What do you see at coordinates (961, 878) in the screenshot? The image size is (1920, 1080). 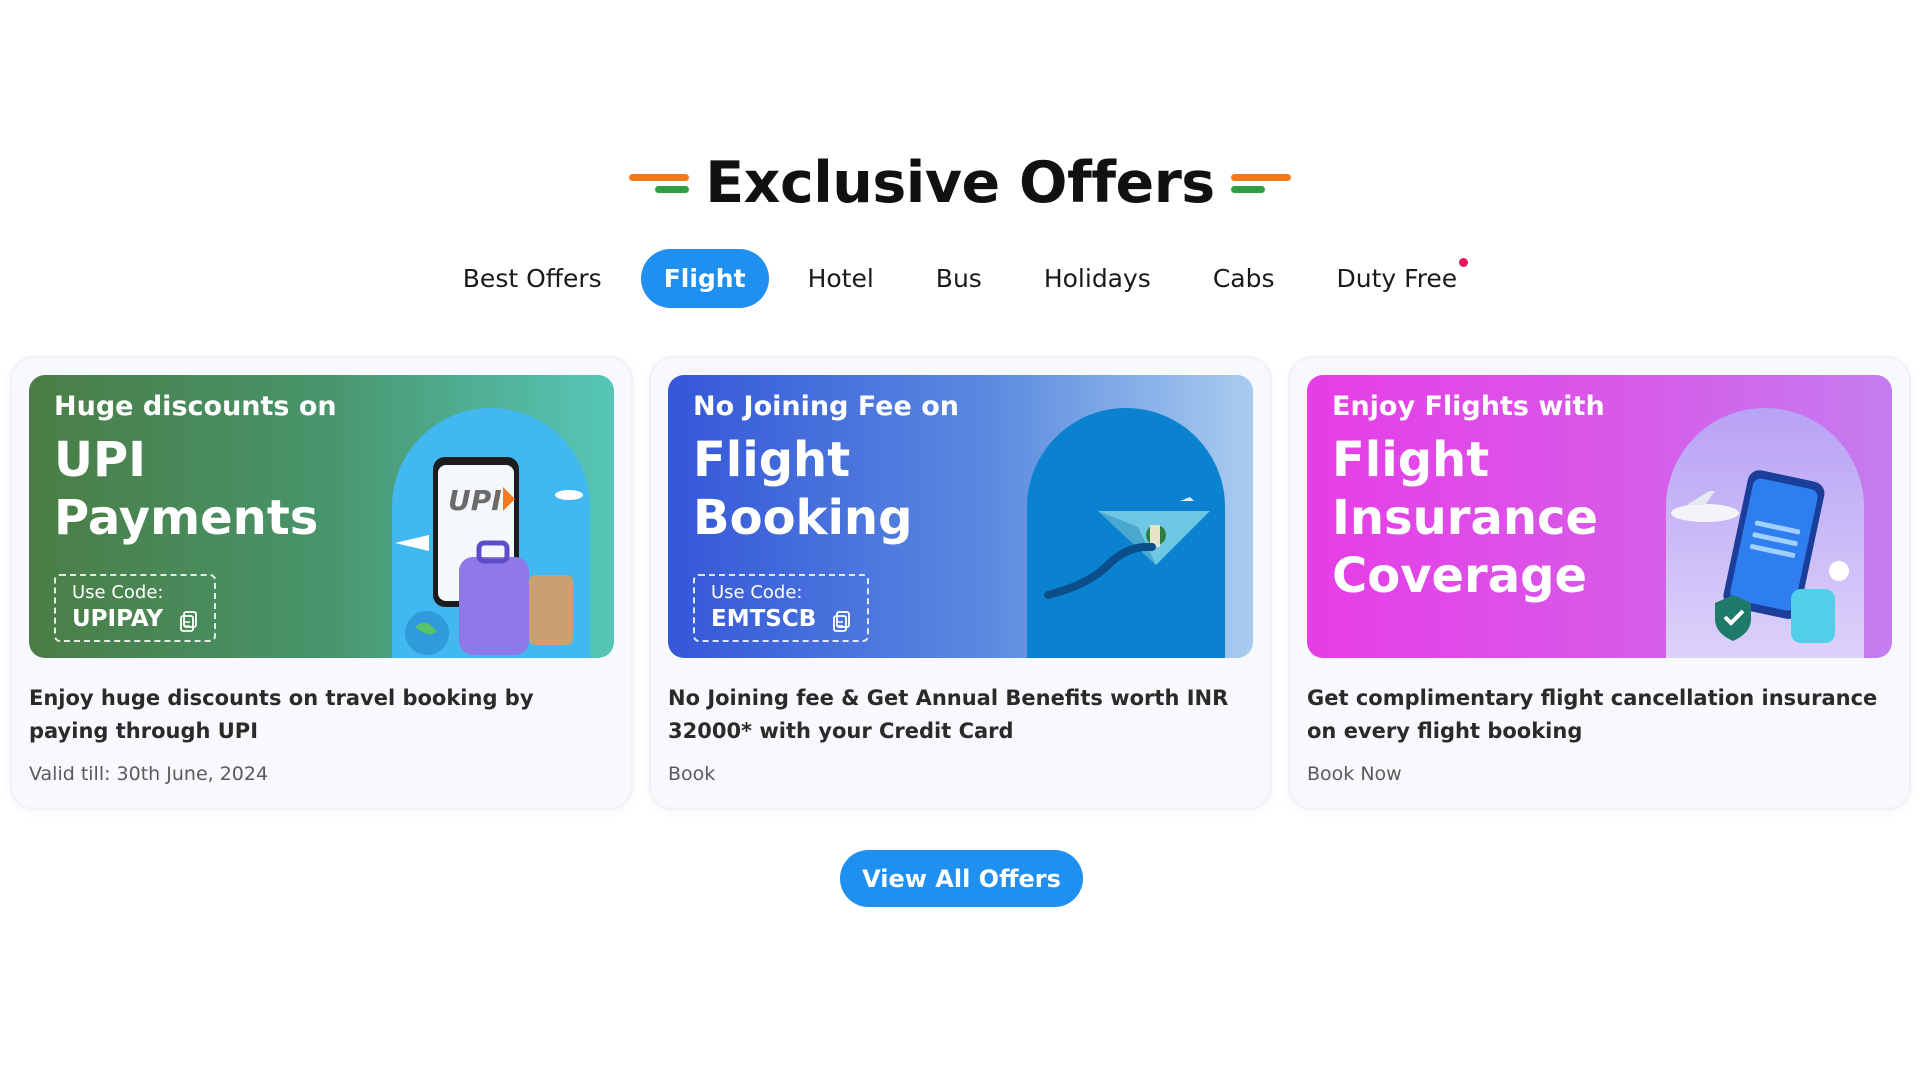 I see `view-all-offers-button: View All Offers` at bounding box center [961, 878].